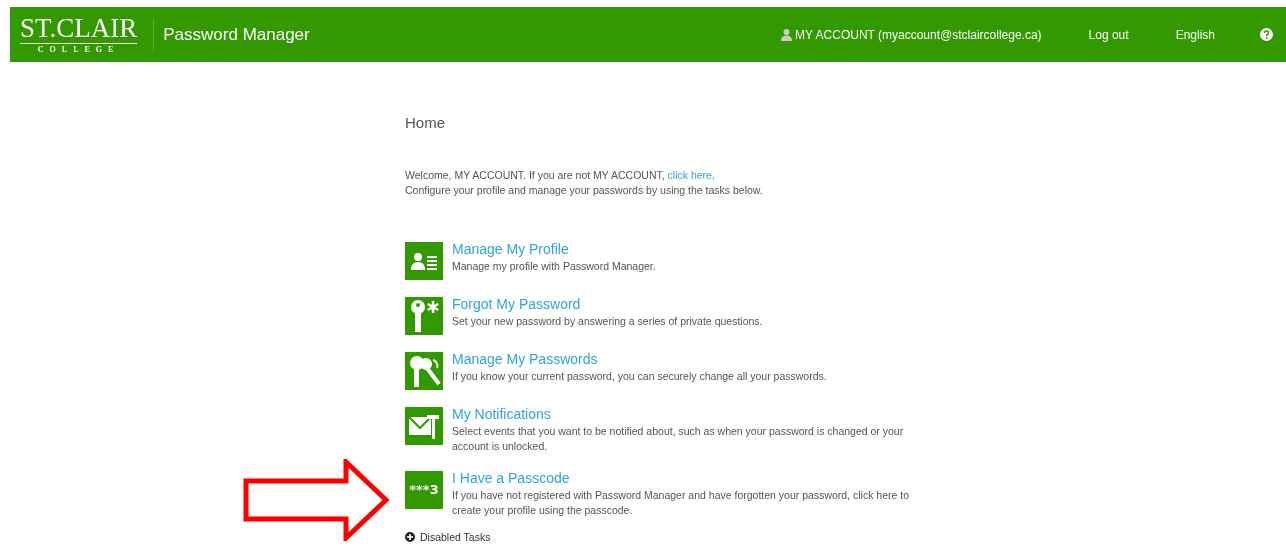  What do you see at coordinates (424, 489) in the screenshot?
I see `passcode-icon: ***3` at bounding box center [424, 489].